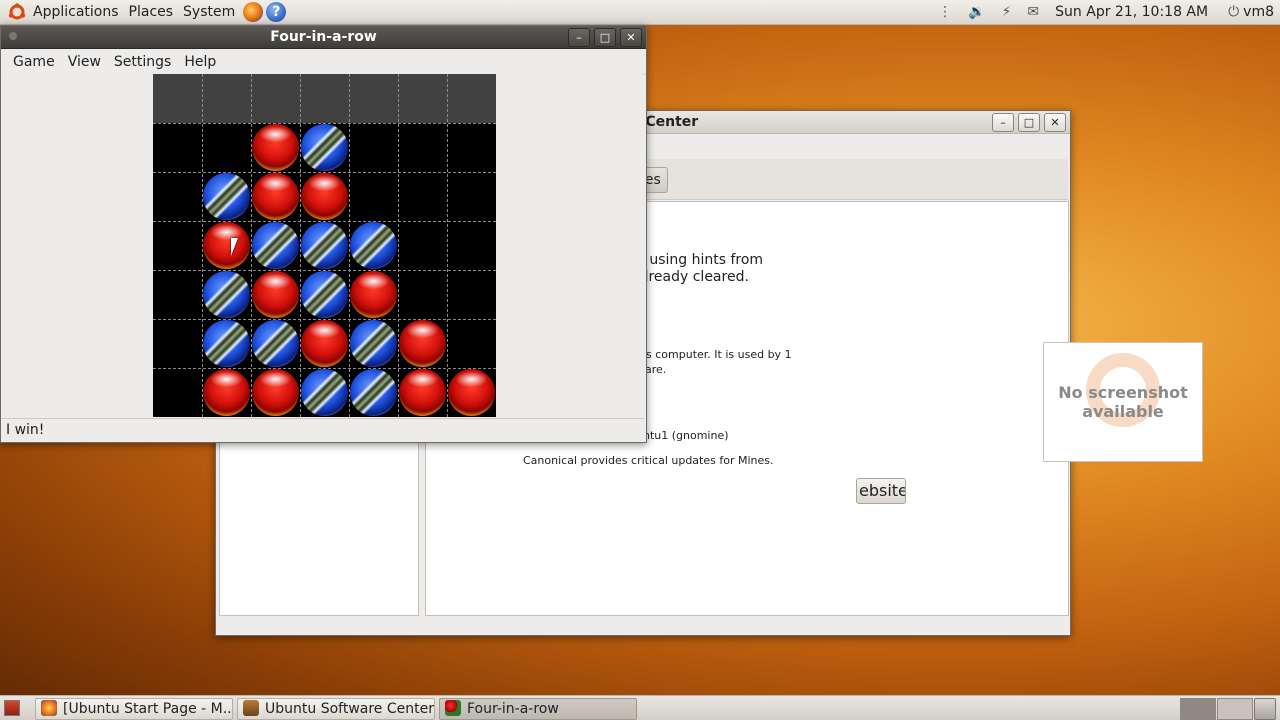 The width and height of the screenshot is (1280, 720). I want to click on four-in-a-row-icon, so click(453, 708).